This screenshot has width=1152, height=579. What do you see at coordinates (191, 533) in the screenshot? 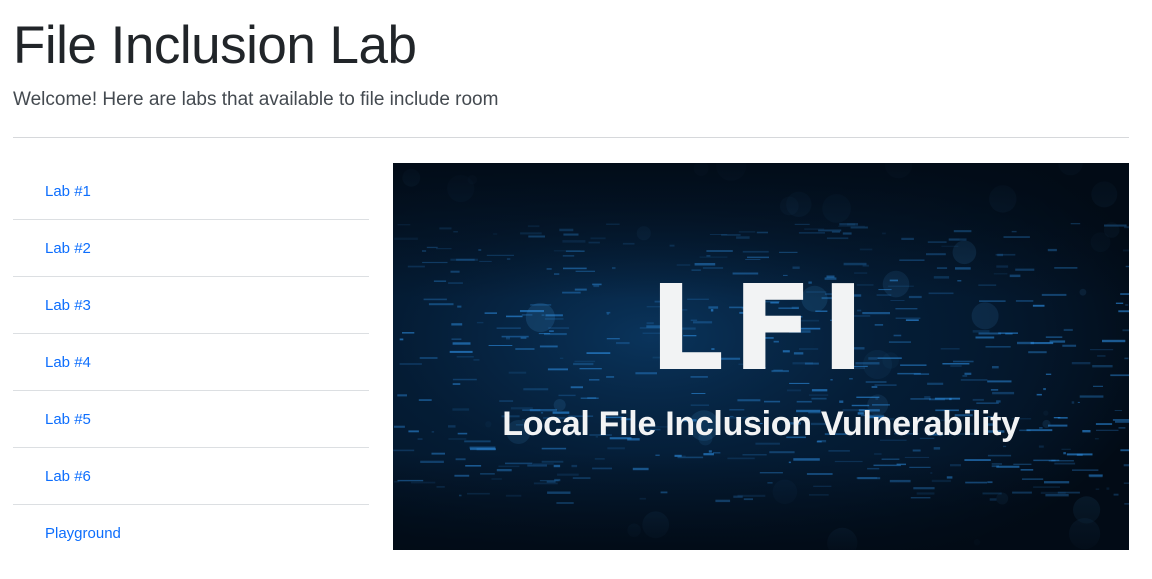
I see `playground-link: Playground` at bounding box center [191, 533].